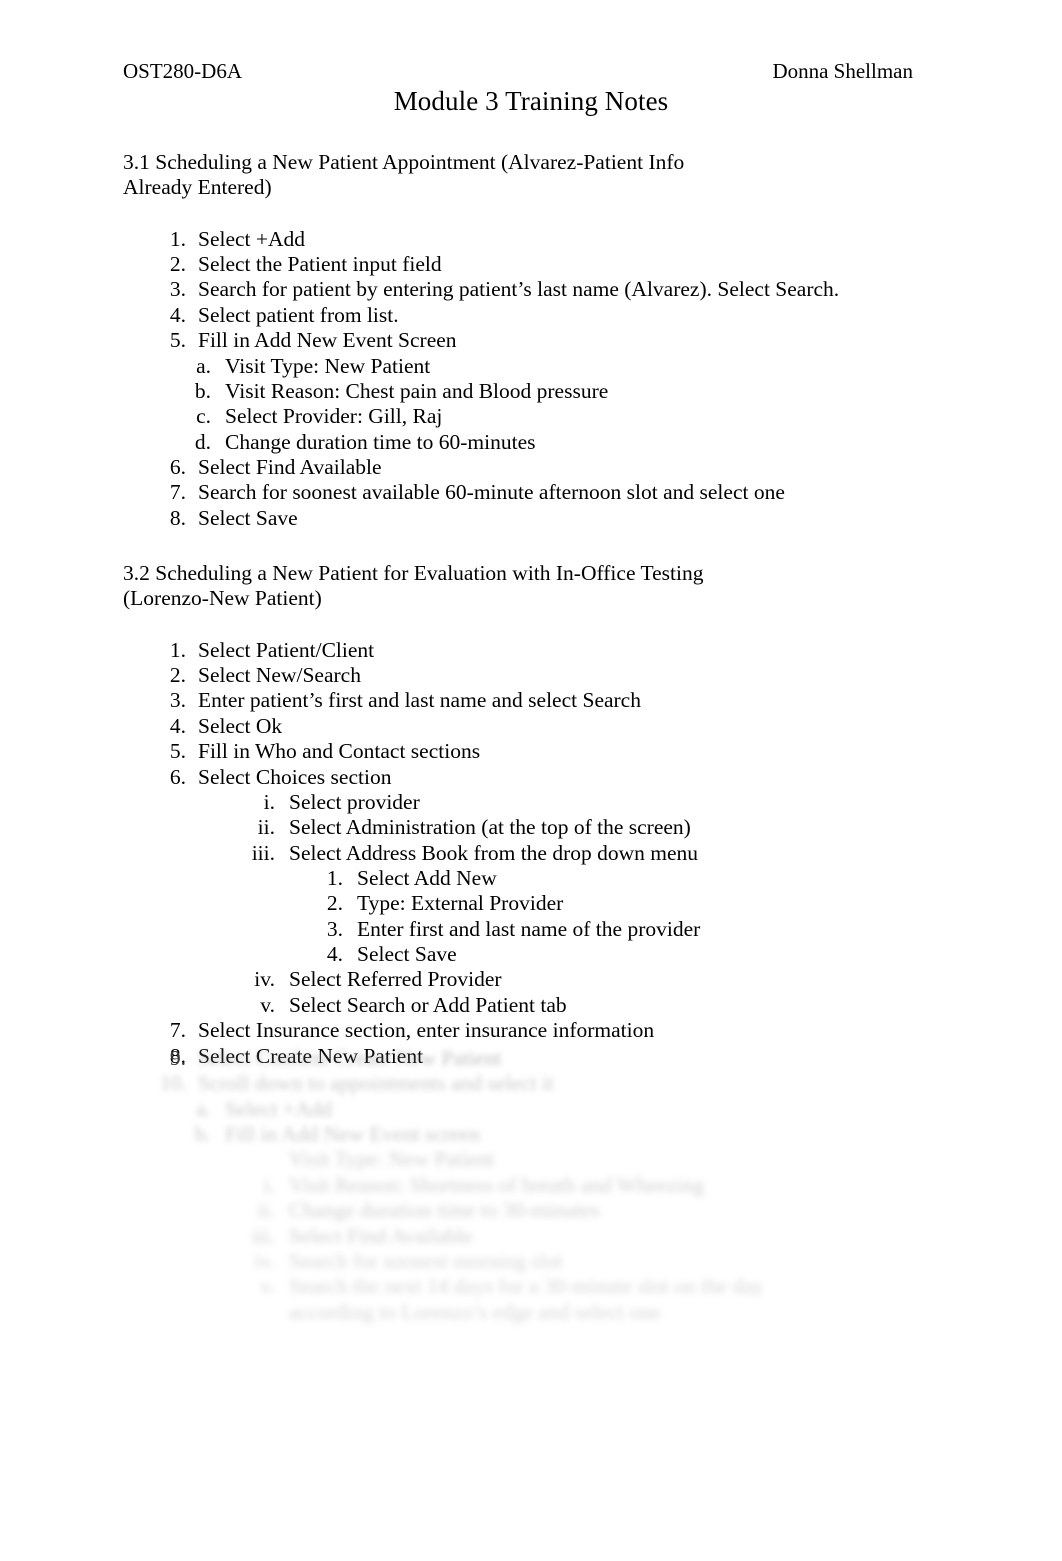 The height and width of the screenshot is (1561, 1062). I want to click on list-item-text: Select Confirm Create New Patient, so click(350, 1058).